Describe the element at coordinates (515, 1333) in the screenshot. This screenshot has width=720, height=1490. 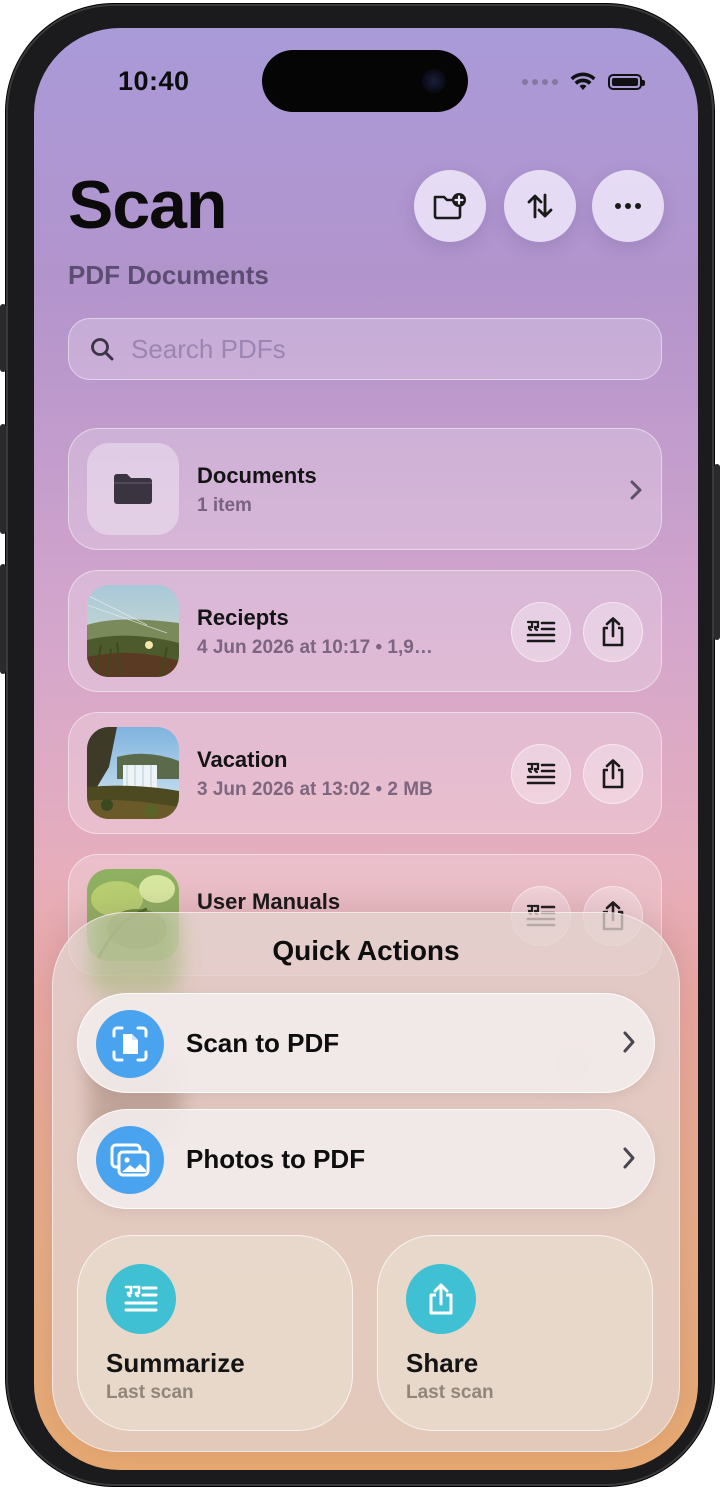
I see `share-tile: Share Last scan` at that location.